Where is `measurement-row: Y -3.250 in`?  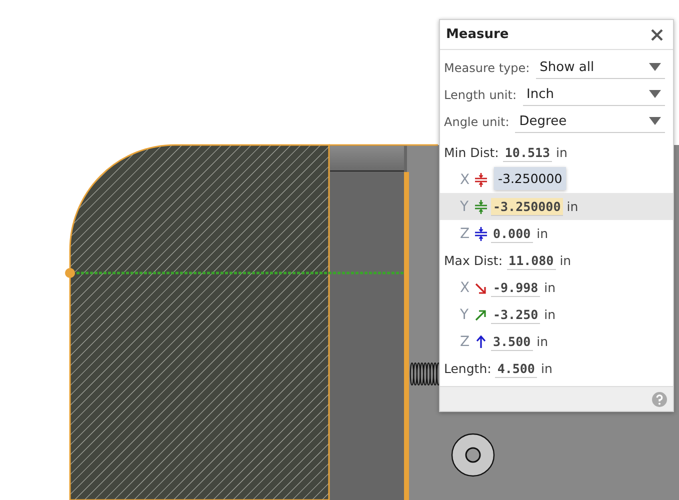 measurement-row: Y -3.250 in is located at coordinates (556, 314).